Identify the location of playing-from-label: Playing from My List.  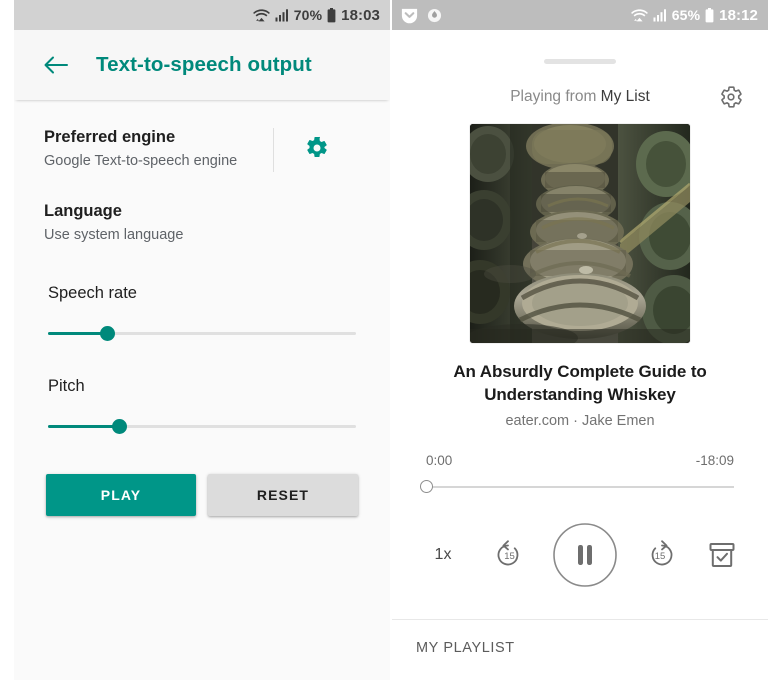
(580, 97).